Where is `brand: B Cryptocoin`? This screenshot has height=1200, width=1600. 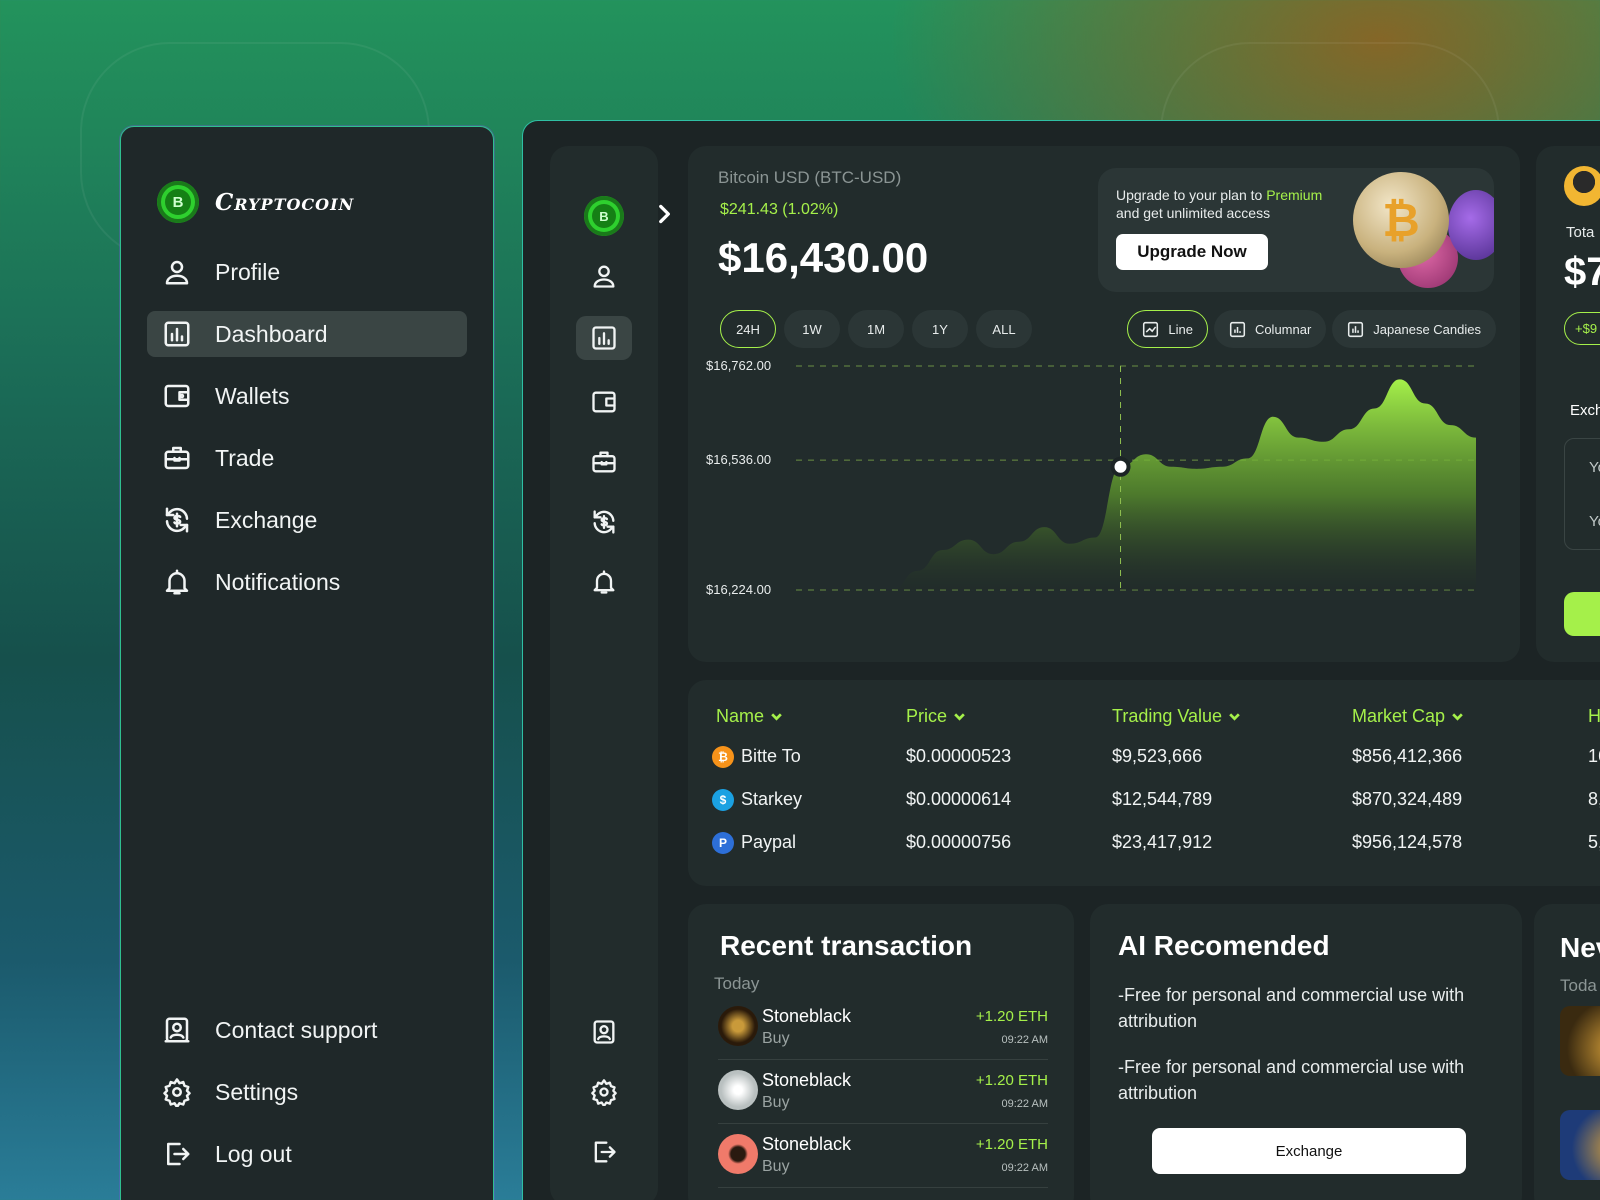
brand: B Cryptocoin is located at coordinates (255, 202).